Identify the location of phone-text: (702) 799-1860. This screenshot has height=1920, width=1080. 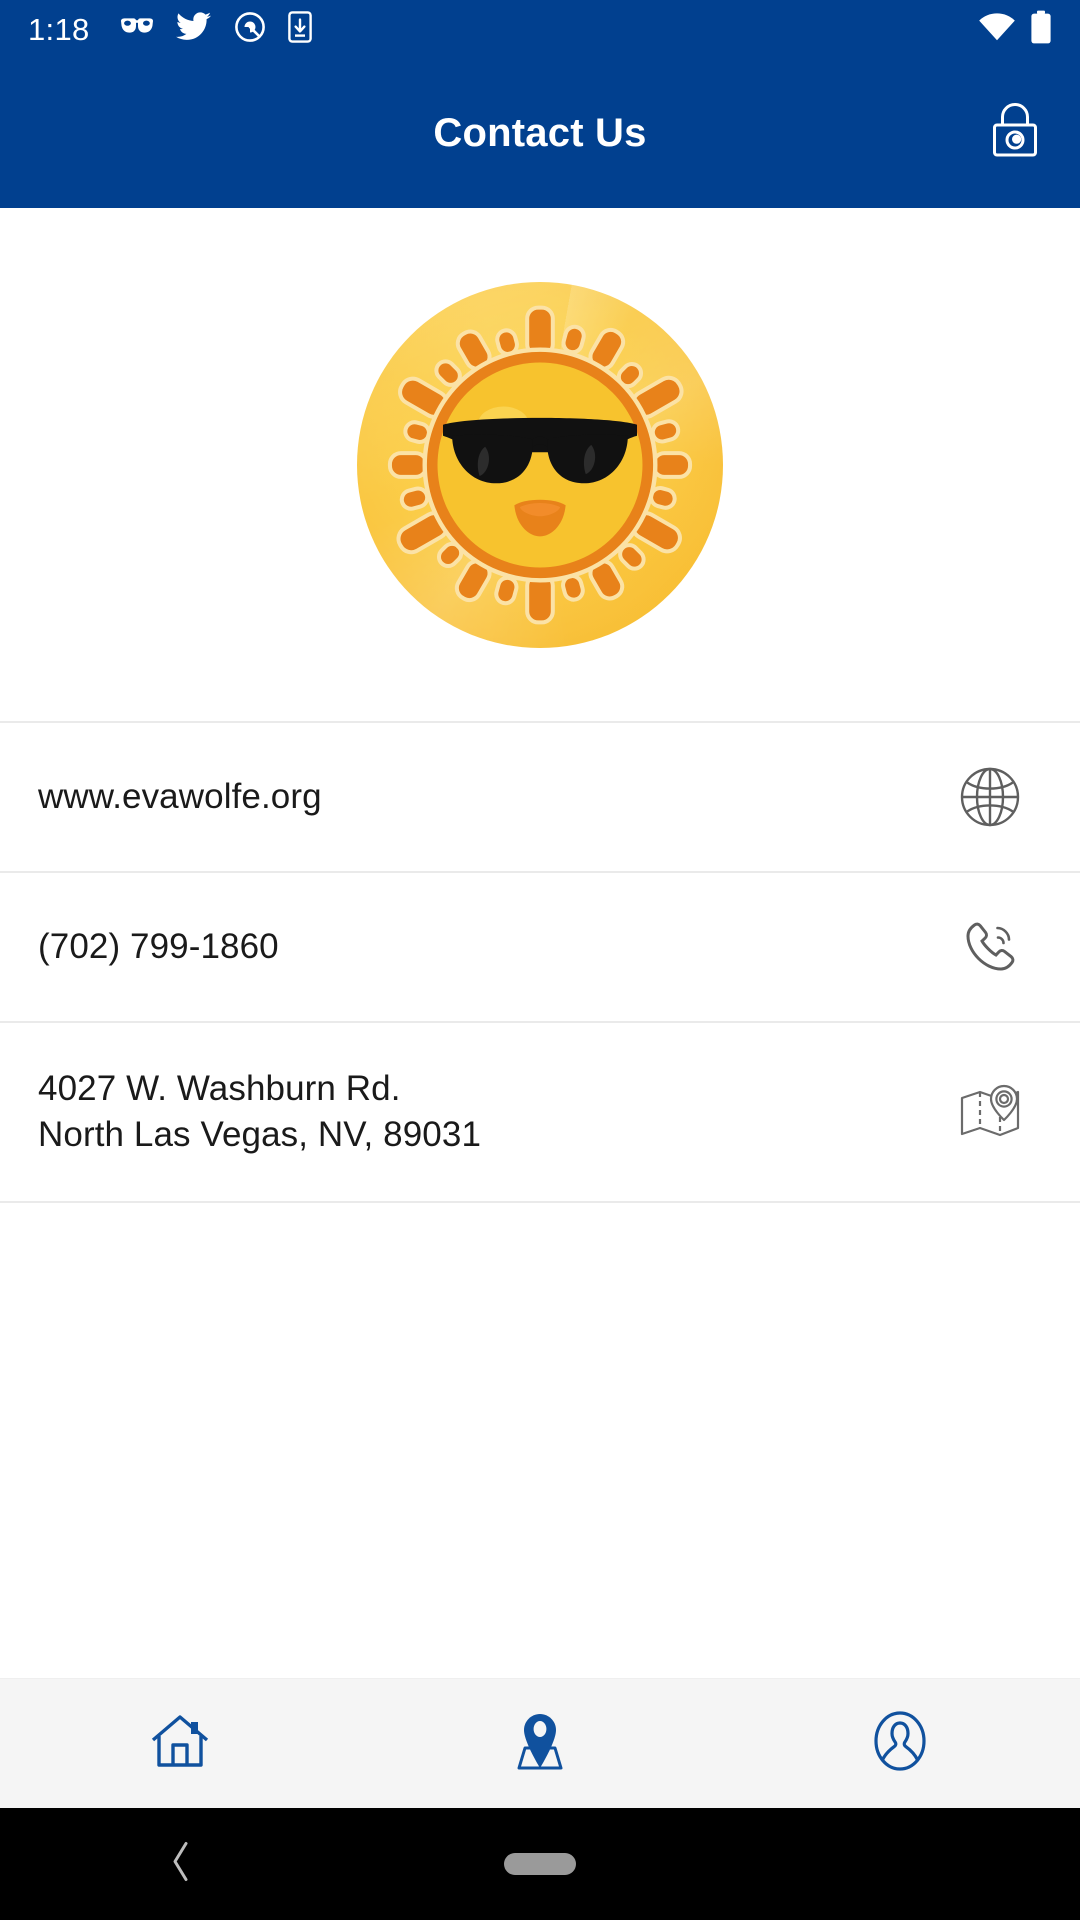
(158, 946).